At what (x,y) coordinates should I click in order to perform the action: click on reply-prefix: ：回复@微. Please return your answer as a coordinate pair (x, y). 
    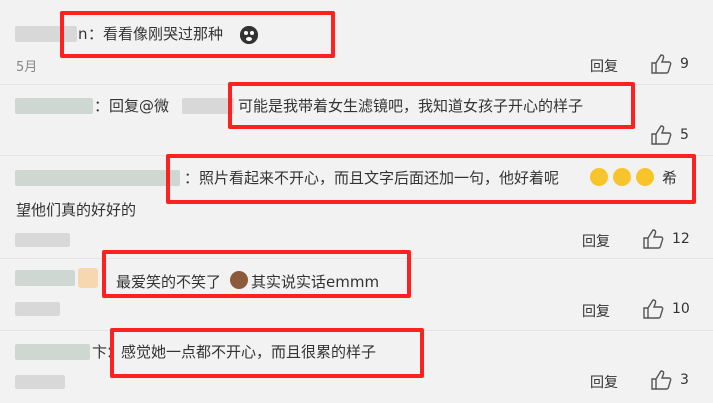
    Looking at the image, I should click on (132, 106).